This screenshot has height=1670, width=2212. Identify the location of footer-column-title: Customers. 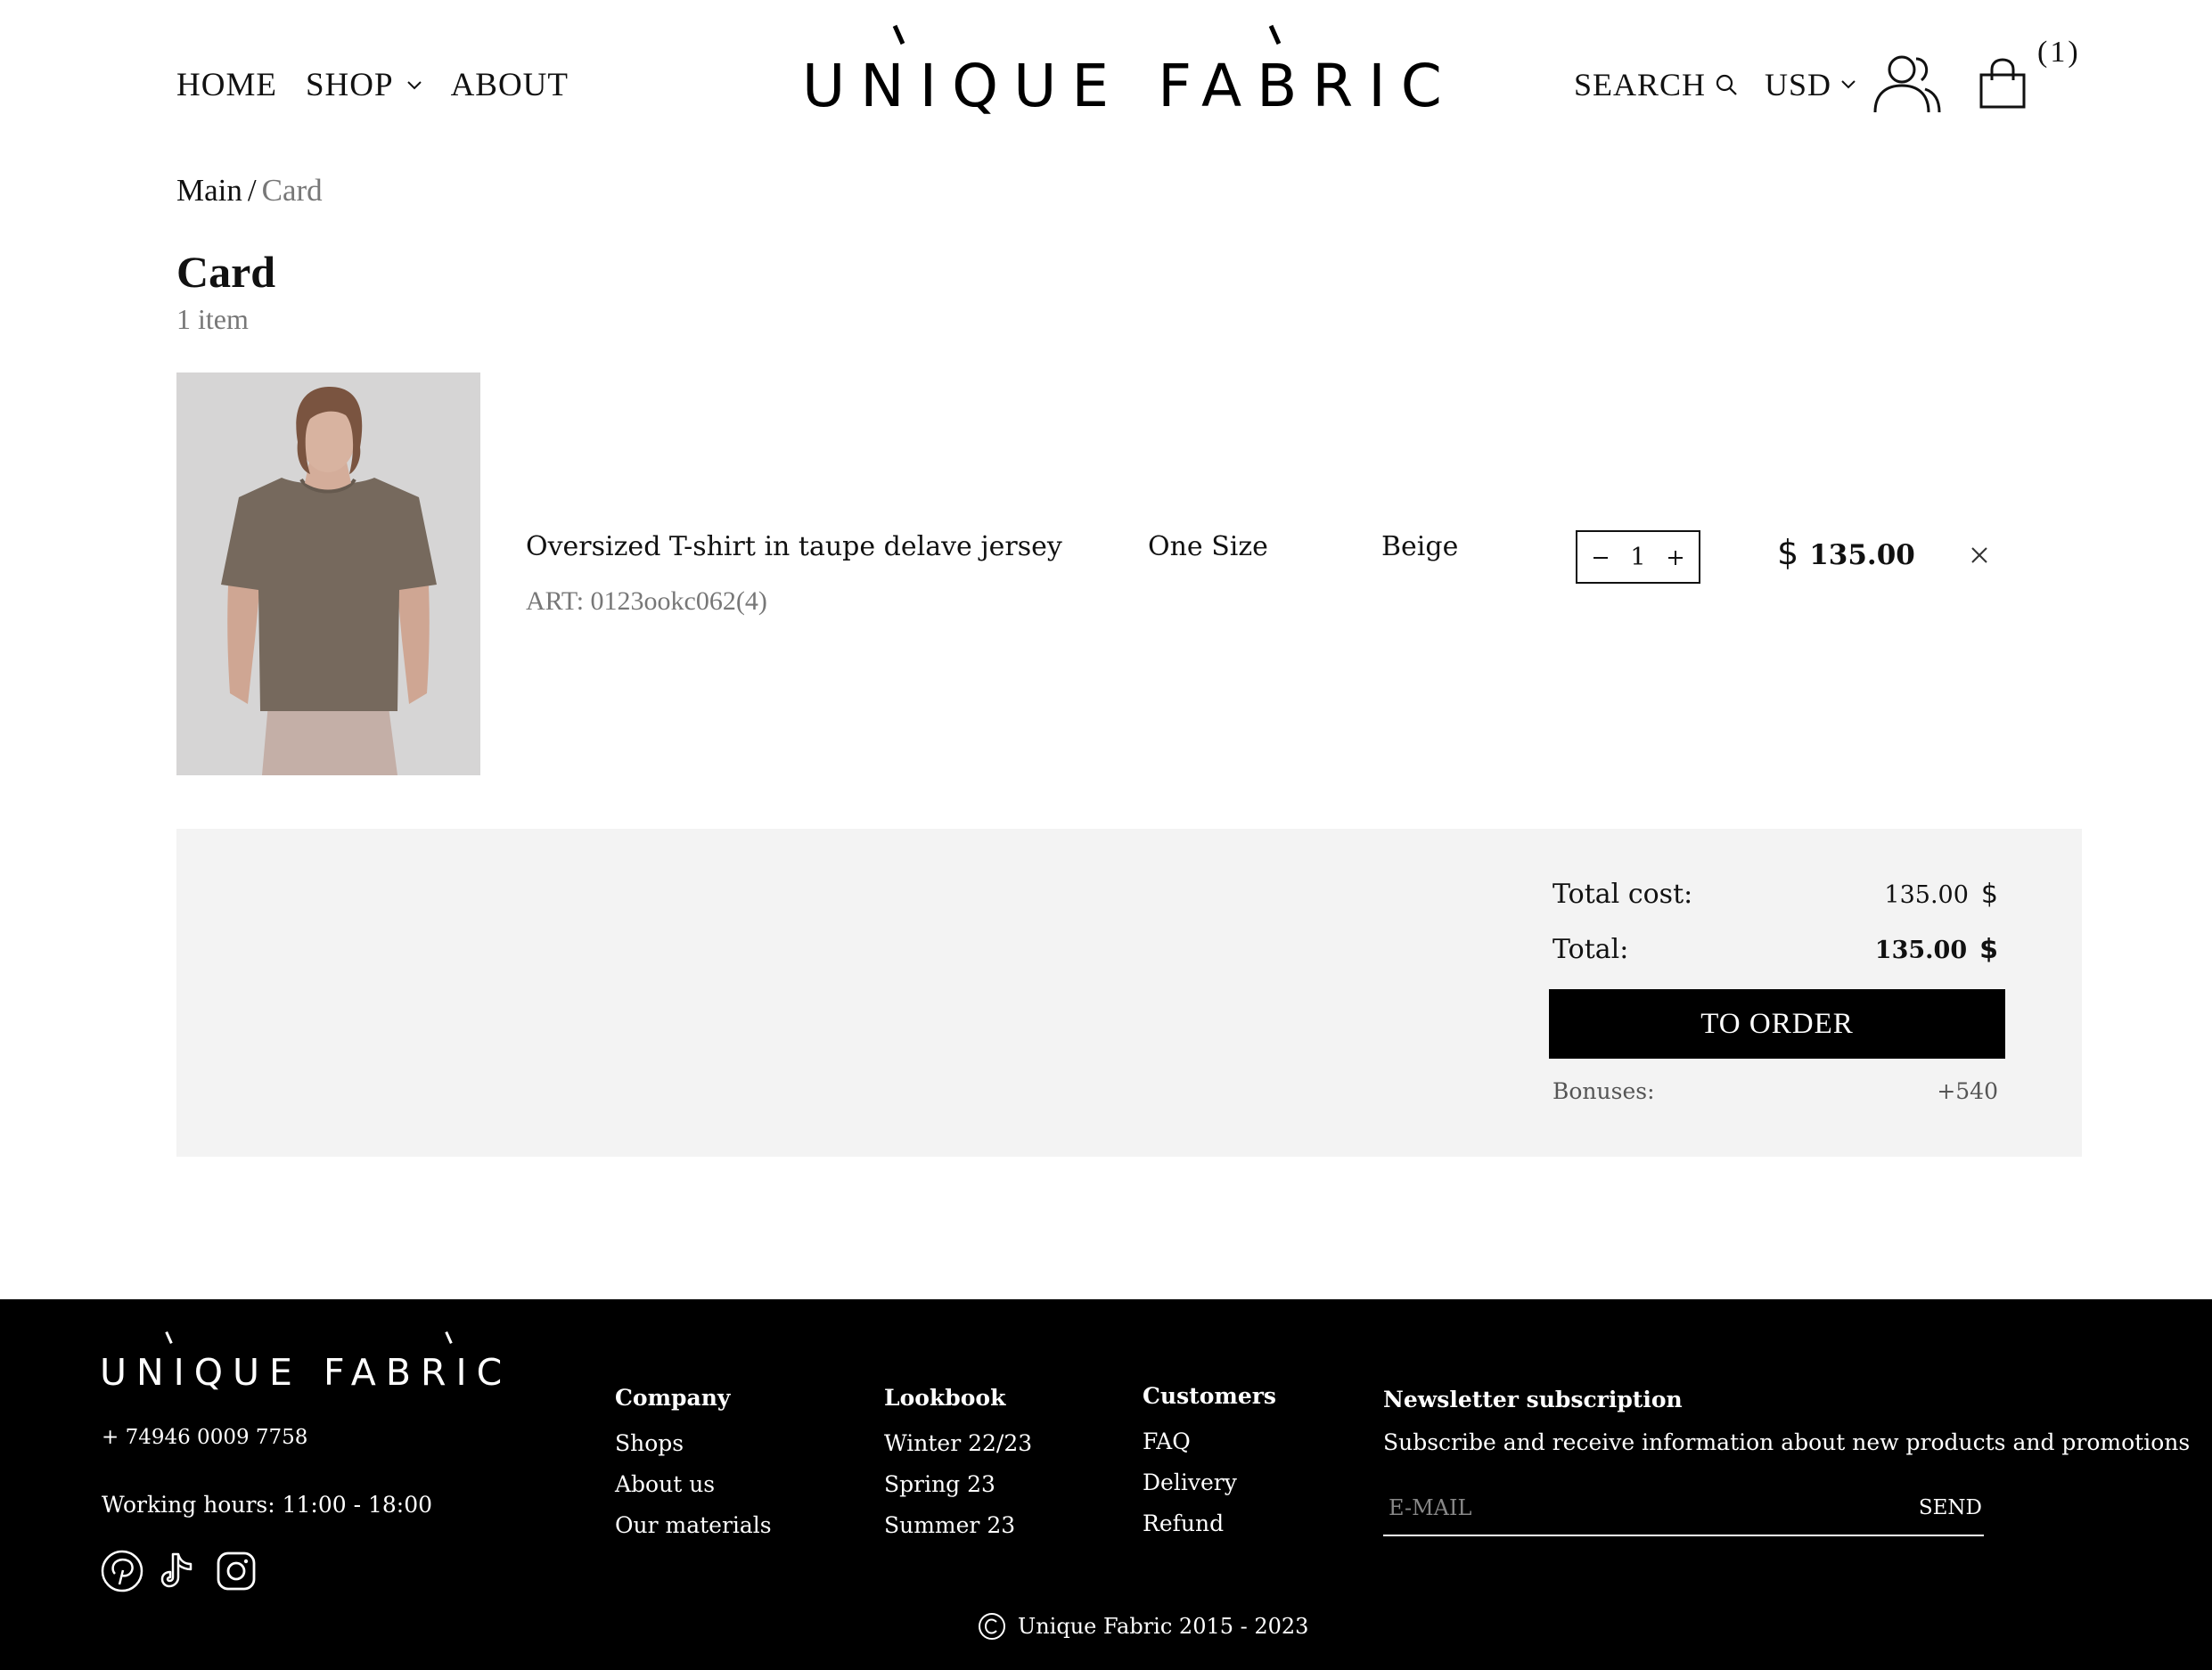
(1209, 1396).